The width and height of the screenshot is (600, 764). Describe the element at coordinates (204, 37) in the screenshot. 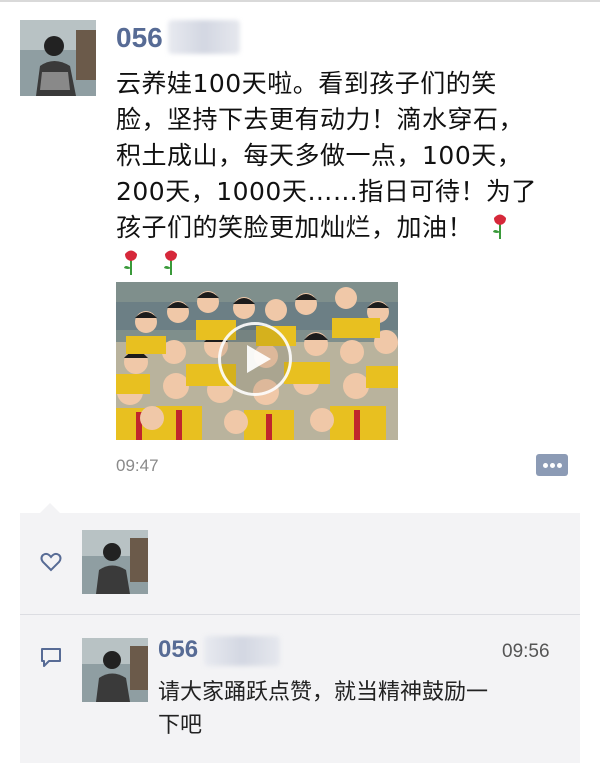

I see `author-name-redaction` at that location.